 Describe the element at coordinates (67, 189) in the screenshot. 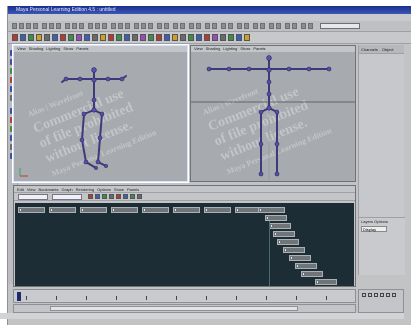

I see `graph-menu-graph: Graph` at that location.